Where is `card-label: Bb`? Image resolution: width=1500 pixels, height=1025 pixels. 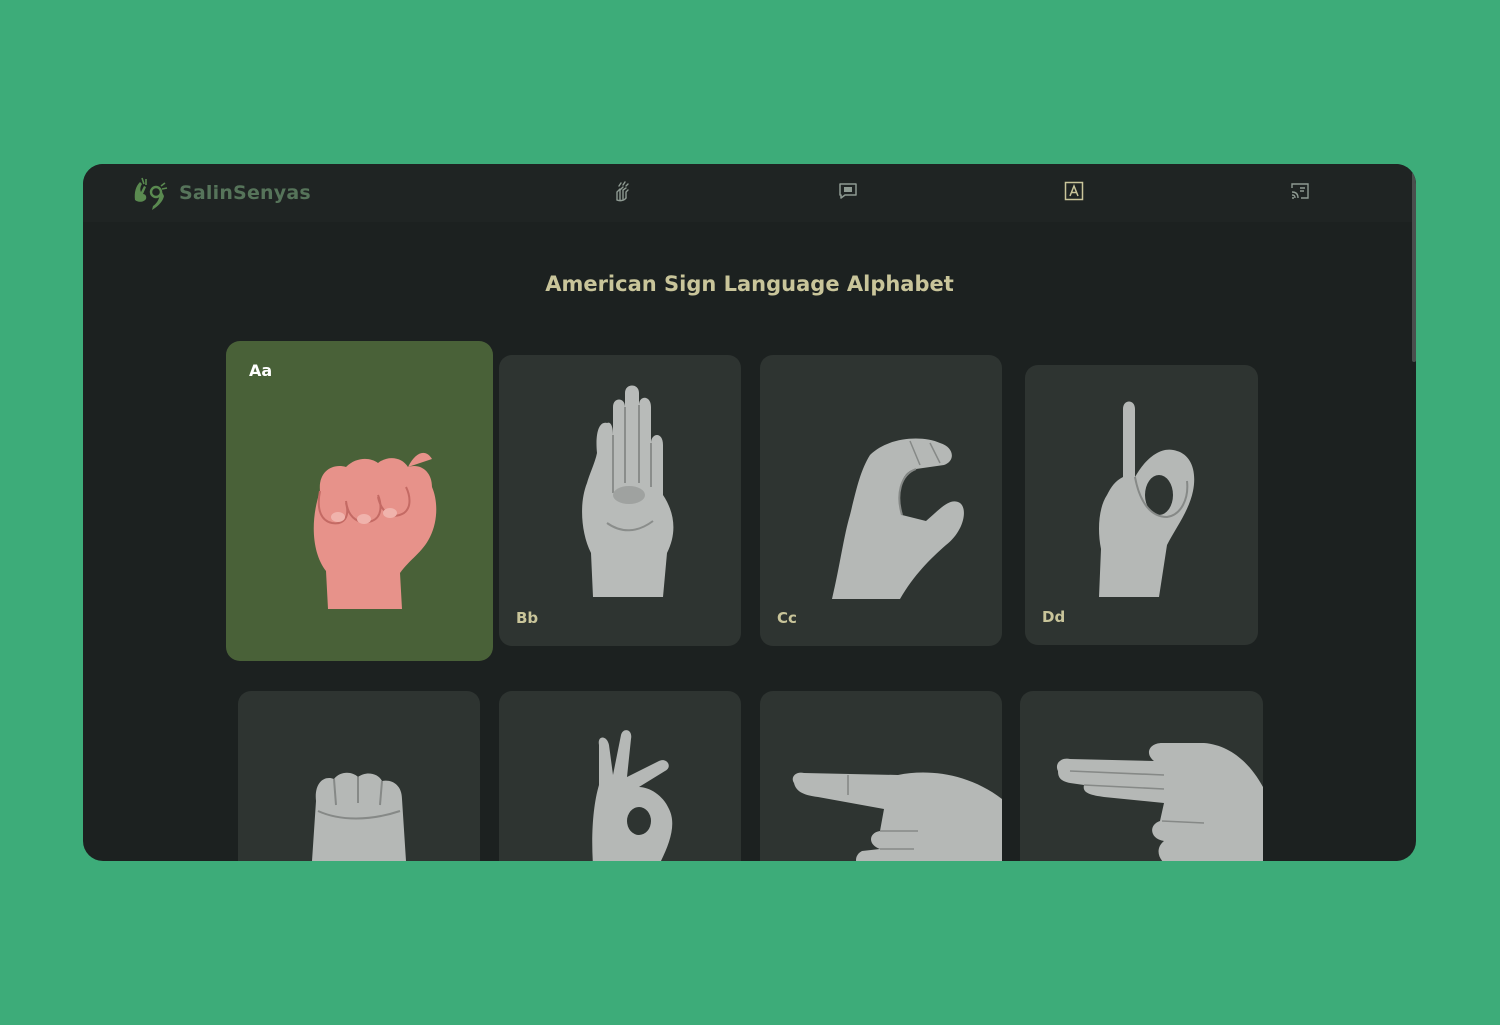
card-label: Bb is located at coordinates (527, 618).